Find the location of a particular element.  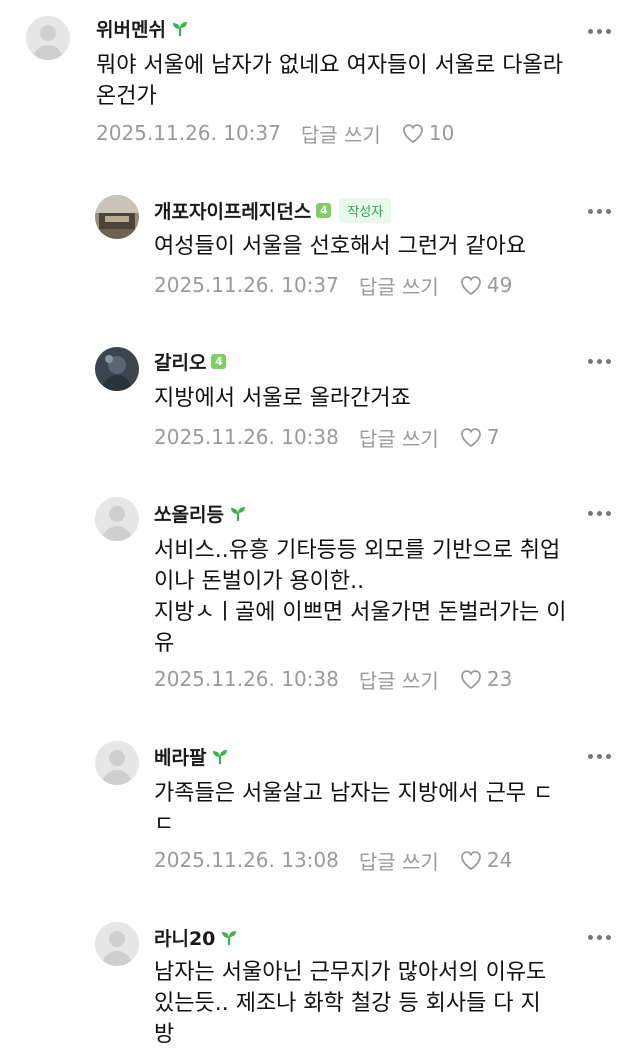

nickname-row: 갈리오 4 is located at coordinates (190, 361).